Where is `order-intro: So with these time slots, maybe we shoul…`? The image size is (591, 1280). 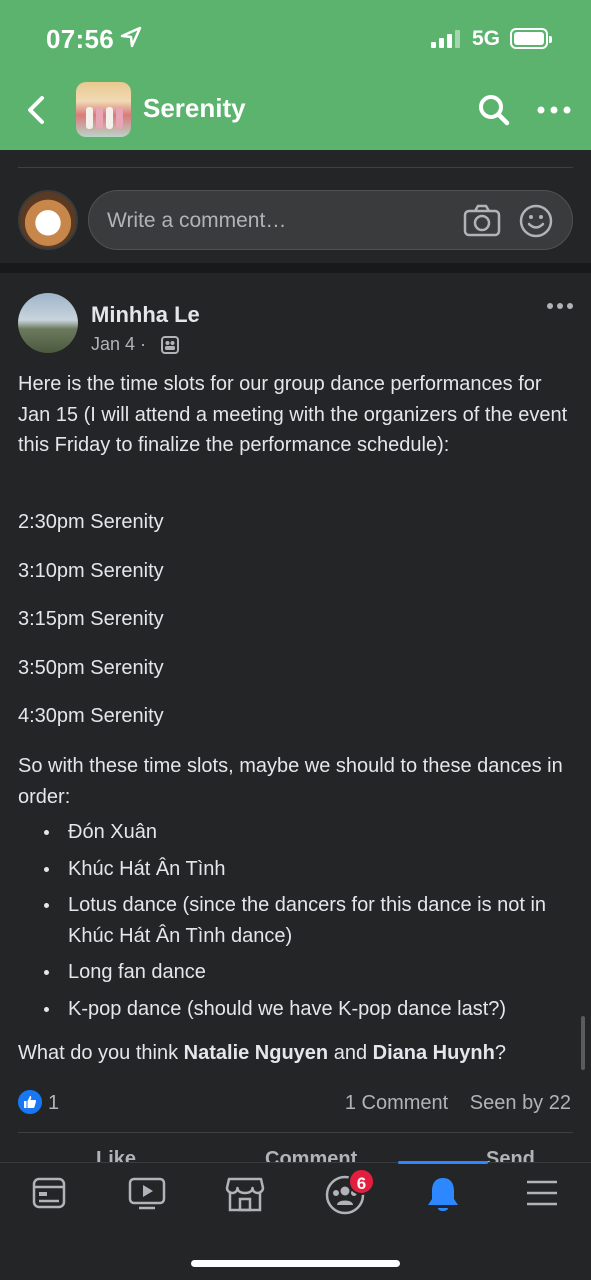
order-intro: So with these time slots, maybe we shoul… is located at coordinates (290, 781).